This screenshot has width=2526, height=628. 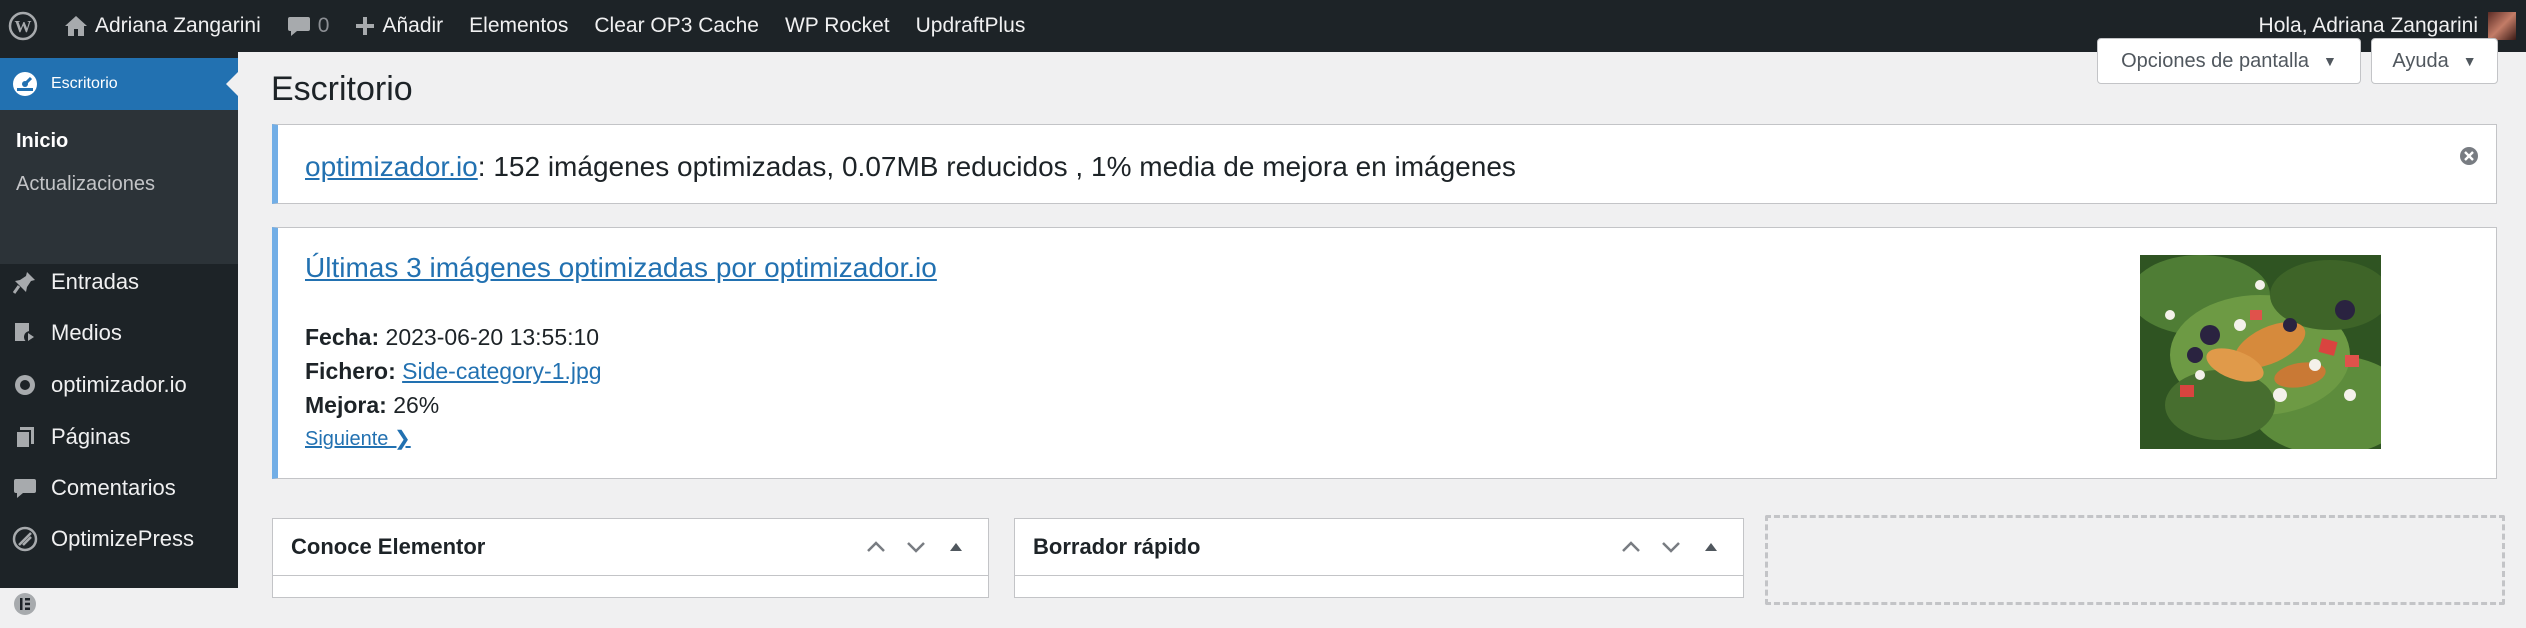 I want to click on optimizer-link: optimizador.io, so click(x=391, y=166).